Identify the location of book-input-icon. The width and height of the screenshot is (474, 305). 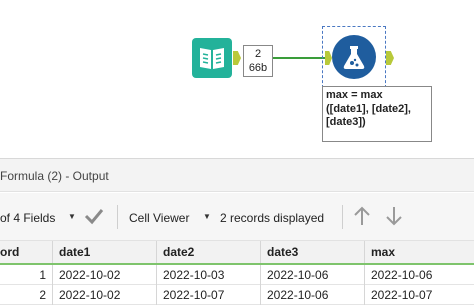
(212, 58).